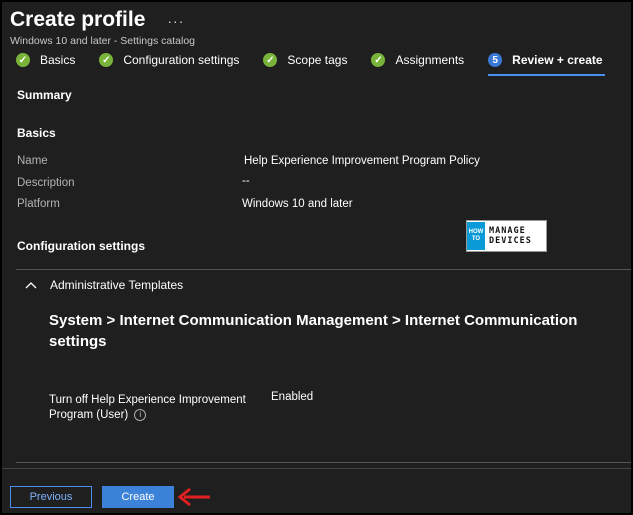 The height and width of the screenshot is (515, 633). What do you see at coordinates (317, 60) in the screenshot?
I see `step-label: Scope tags` at bounding box center [317, 60].